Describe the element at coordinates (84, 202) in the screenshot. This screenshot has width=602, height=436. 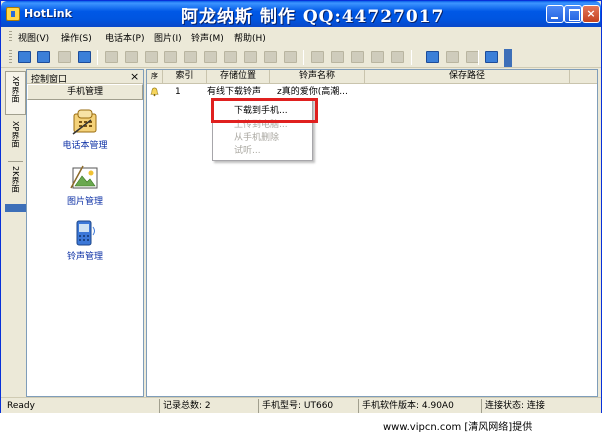
I see `nav-label: 图片管理` at that location.